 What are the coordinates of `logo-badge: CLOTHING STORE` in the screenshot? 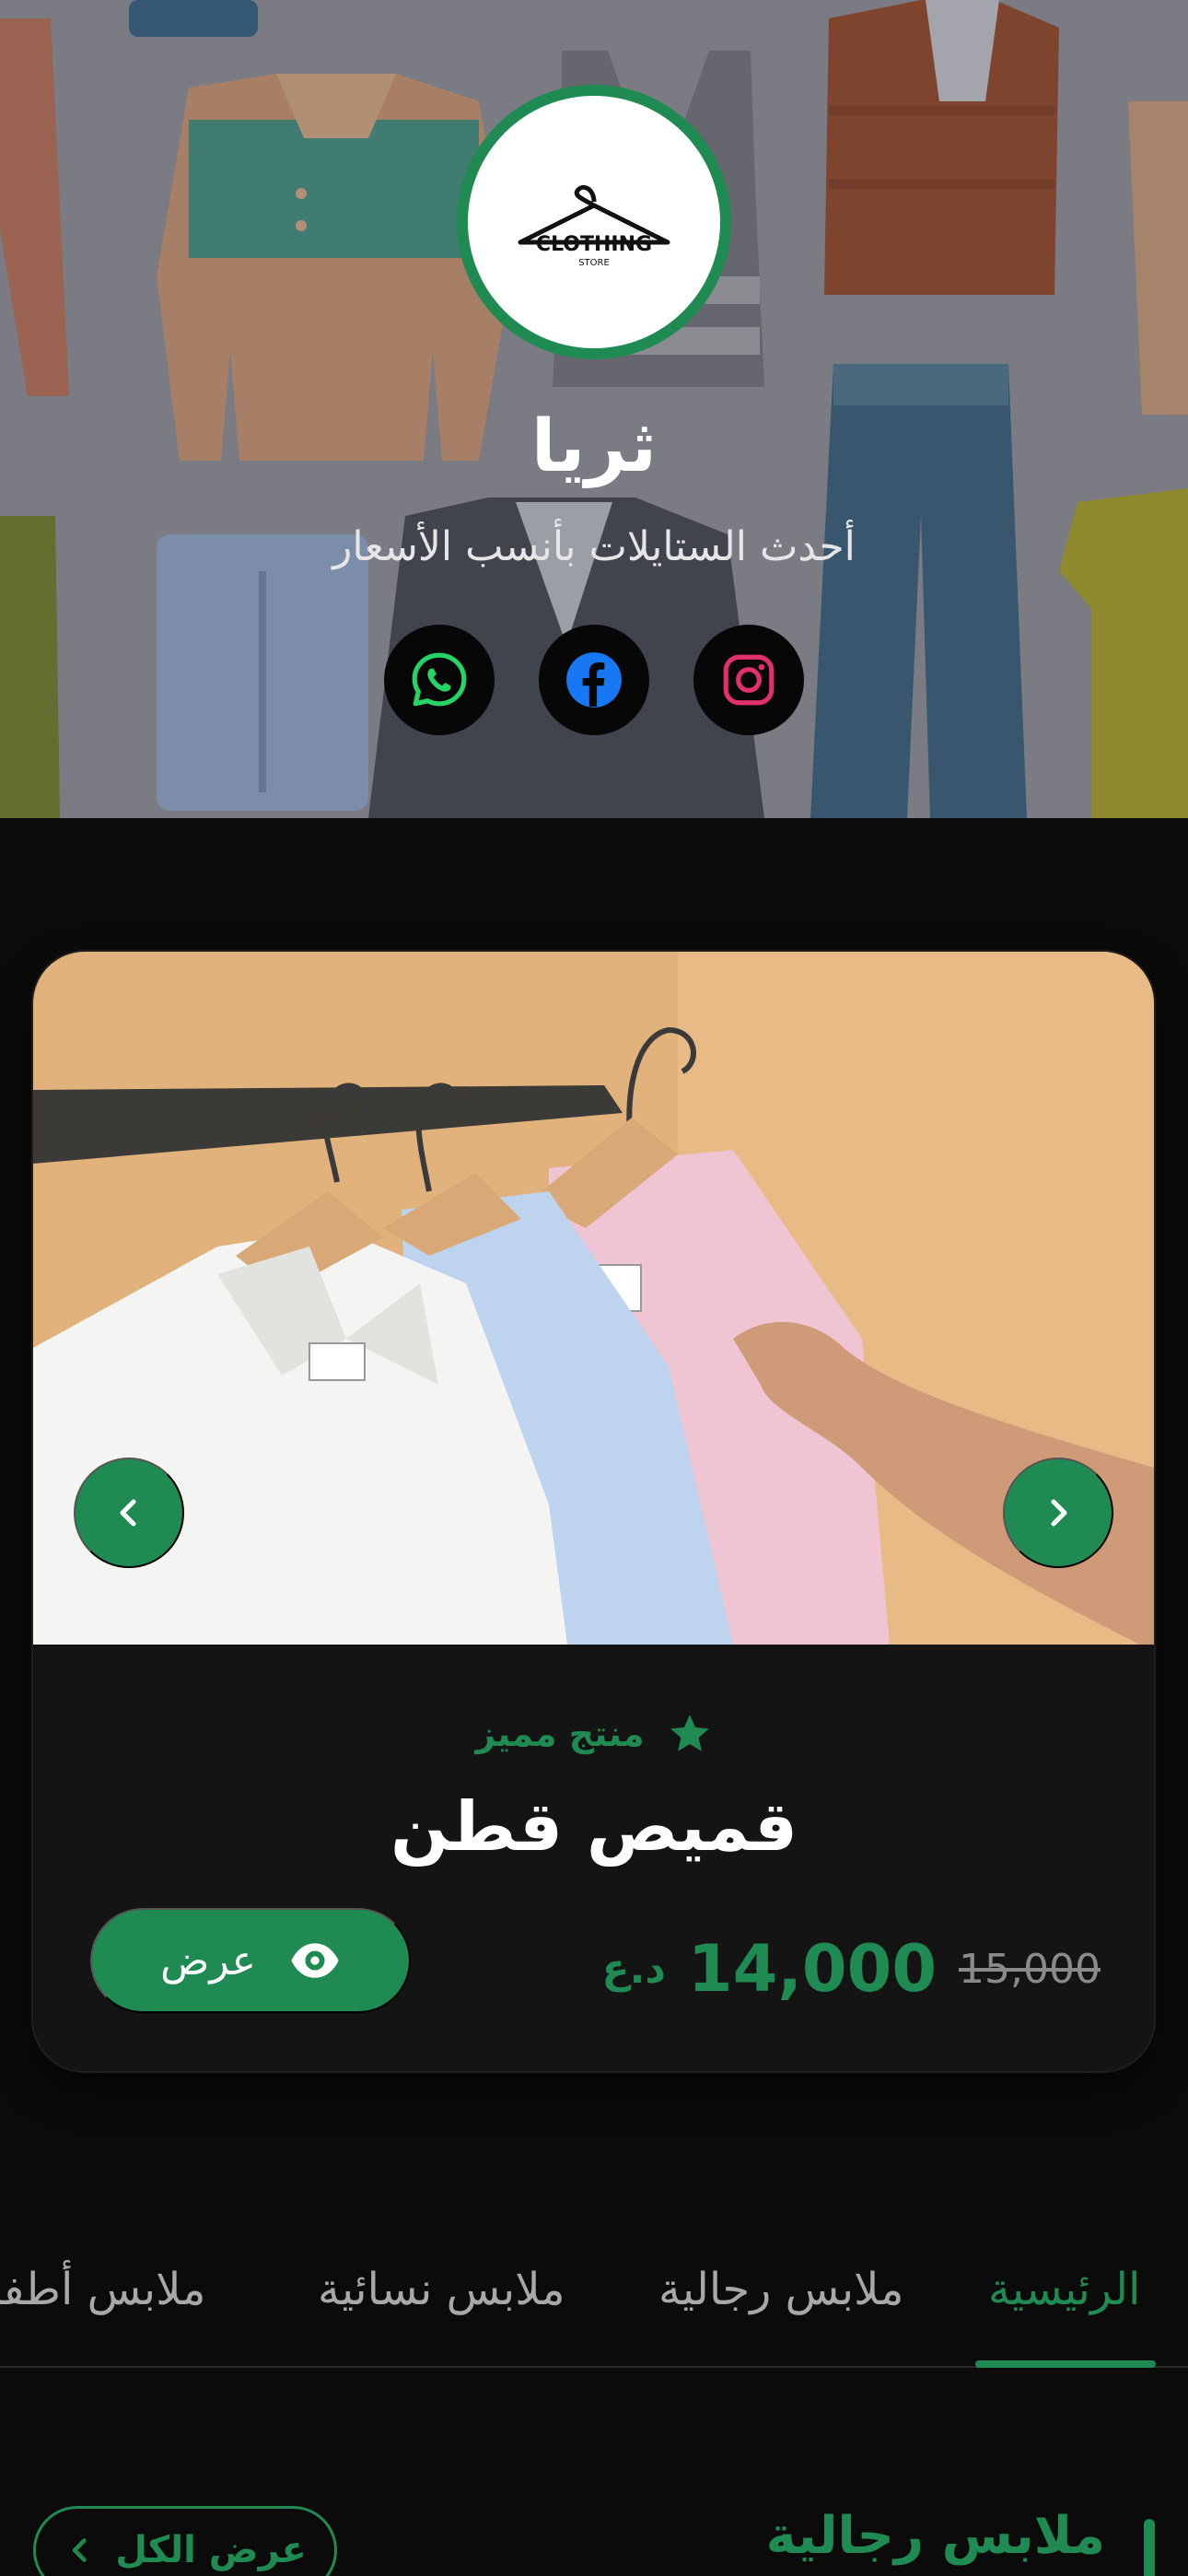 It's located at (594, 222).